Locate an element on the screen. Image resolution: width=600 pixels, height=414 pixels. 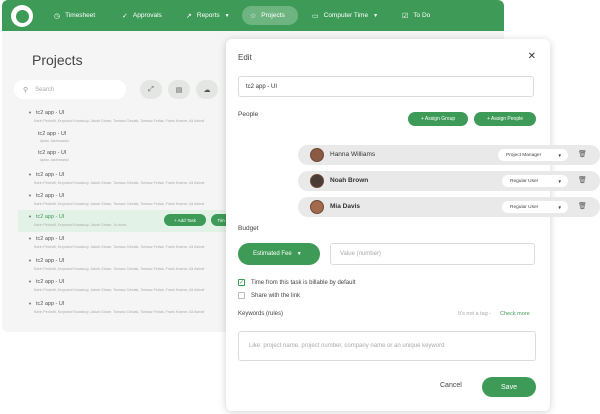
close-icon: ✕ is located at coordinates (532, 56).